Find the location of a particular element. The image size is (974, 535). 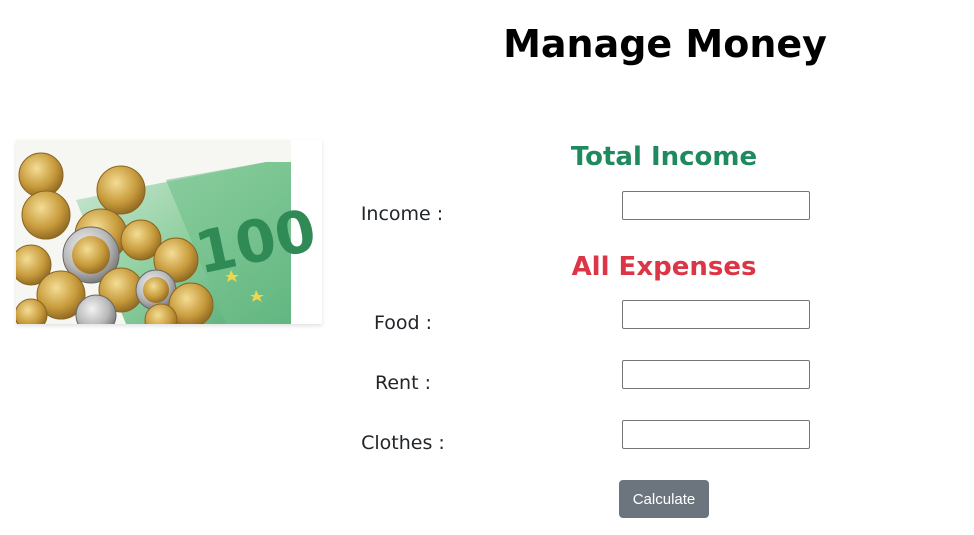

food-input is located at coordinates (716, 314).